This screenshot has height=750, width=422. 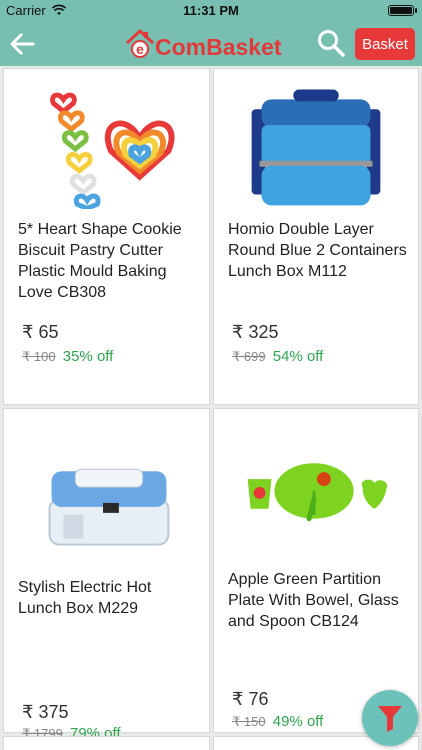 What do you see at coordinates (249, 721) in the screenshot?
I see `original-price: ₹ 150` at bounding box center [249, 721].